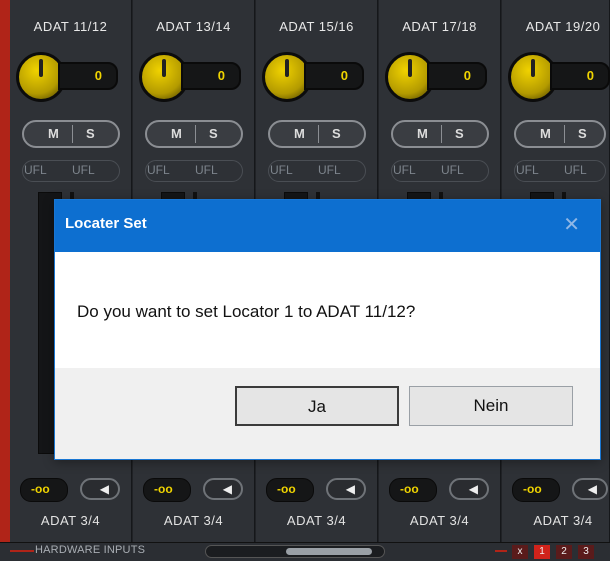  What do you see at coordinates (439, 26) in the screenshot?
I see `channel-title: ADAT 17/18` at bounding box center [439, 26].